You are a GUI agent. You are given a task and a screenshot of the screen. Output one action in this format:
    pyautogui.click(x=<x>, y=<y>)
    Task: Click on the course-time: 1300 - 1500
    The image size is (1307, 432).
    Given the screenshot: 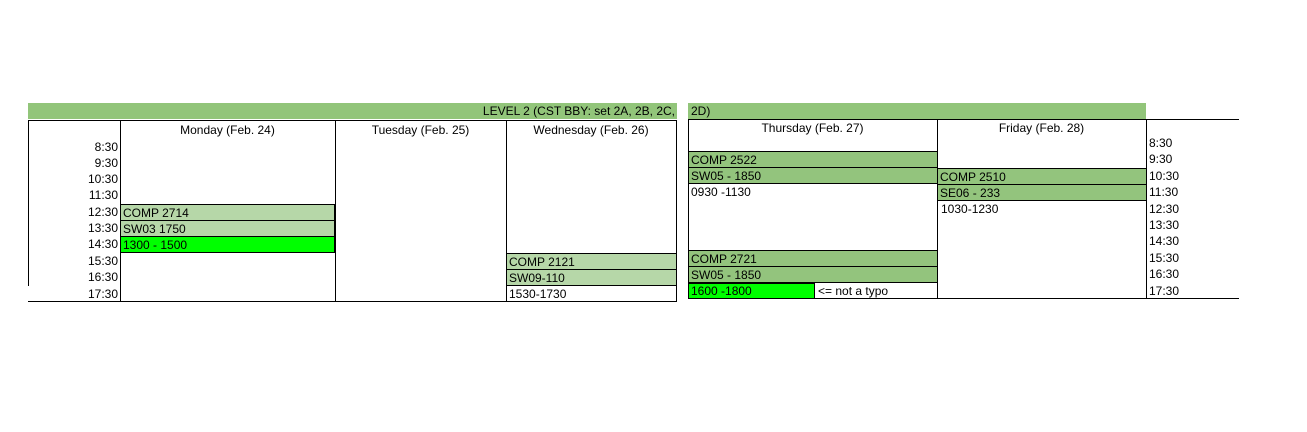 What is the action you would take?
    pyautogui.click(x=227, y=244)
    